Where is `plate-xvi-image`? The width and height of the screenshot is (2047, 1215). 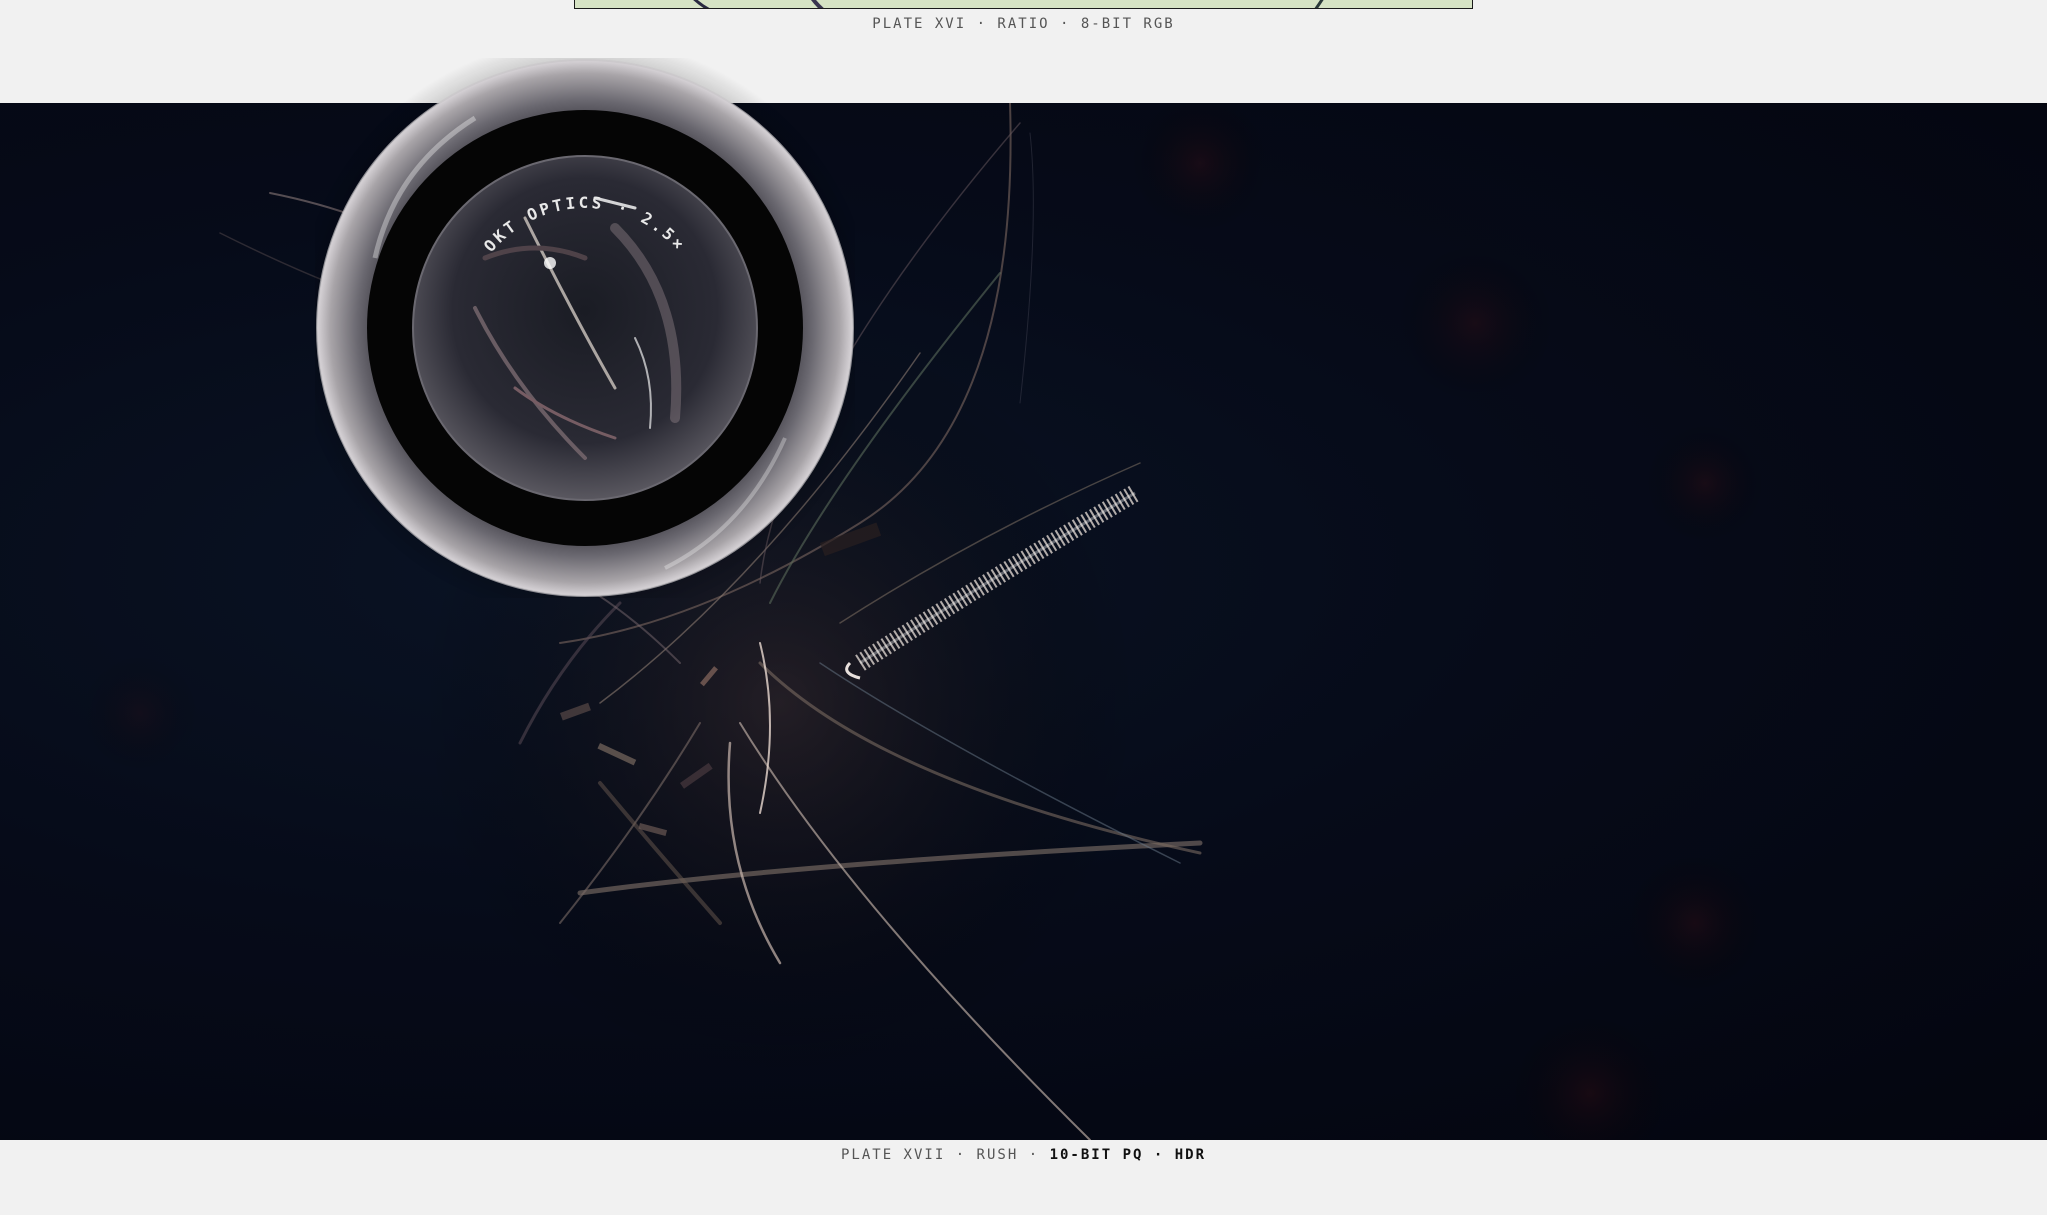 plate-xvi-image is located at coordinates (1023, 4).